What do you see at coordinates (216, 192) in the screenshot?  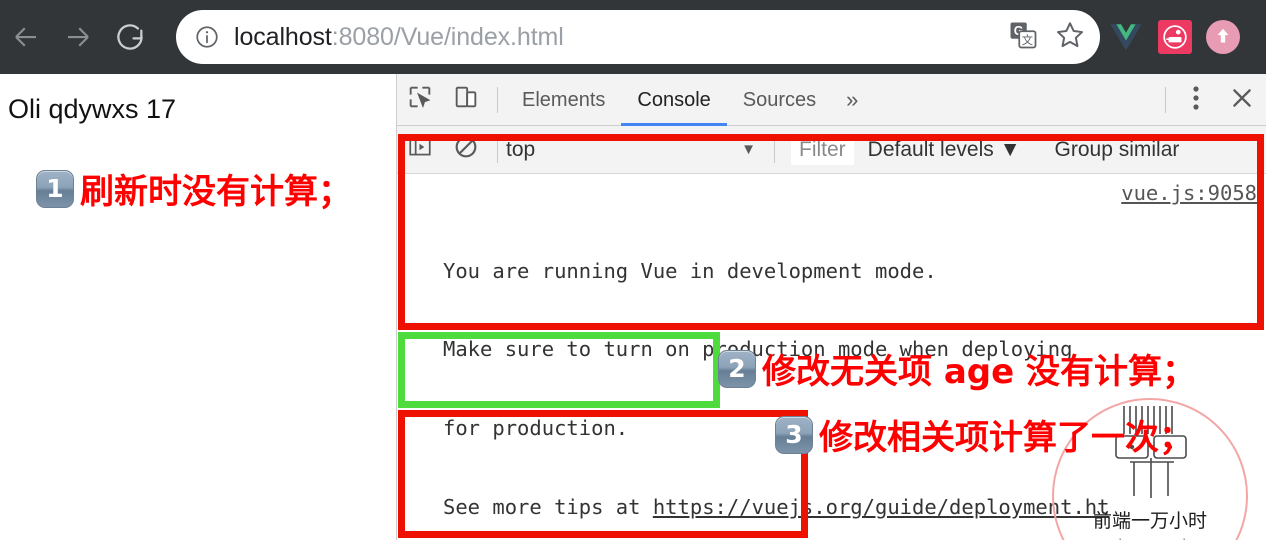 I see `annotation-text-1: 刷新时没有计算；` at bounding box center [216, 192].